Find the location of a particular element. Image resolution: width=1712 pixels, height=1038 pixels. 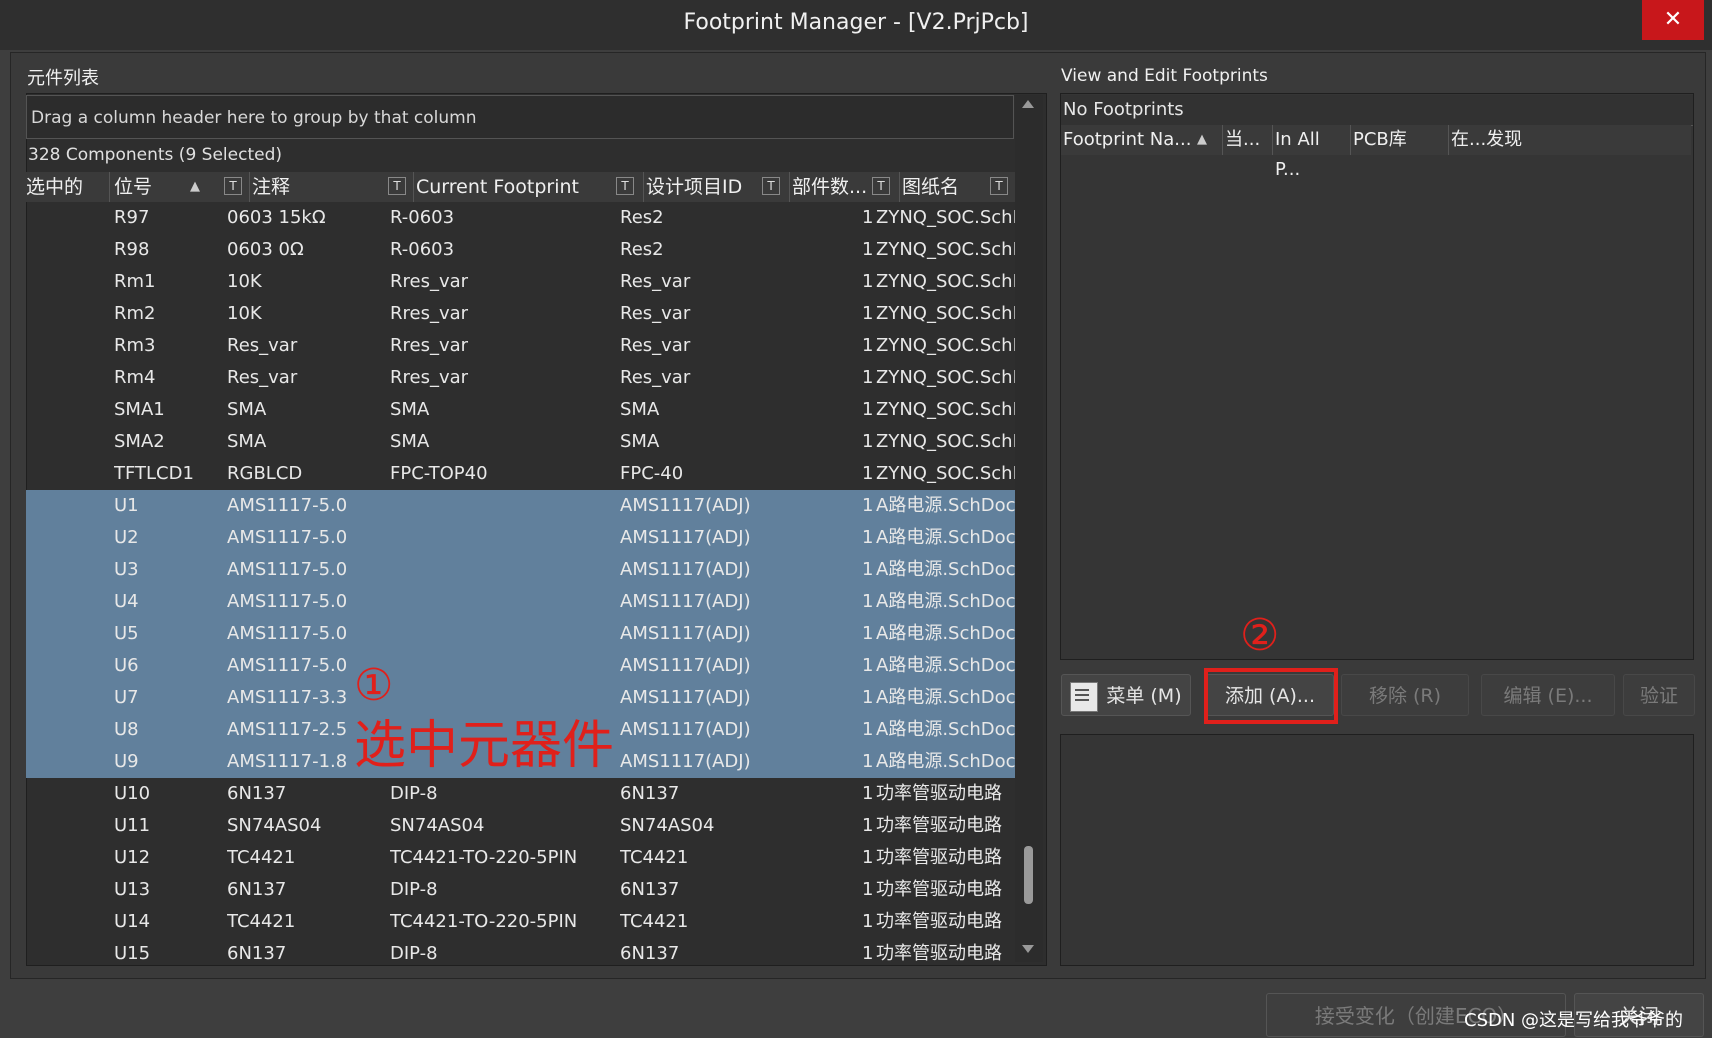

col-header-design-item-id: 设计项目ID T is located at coordinates (717, 187).